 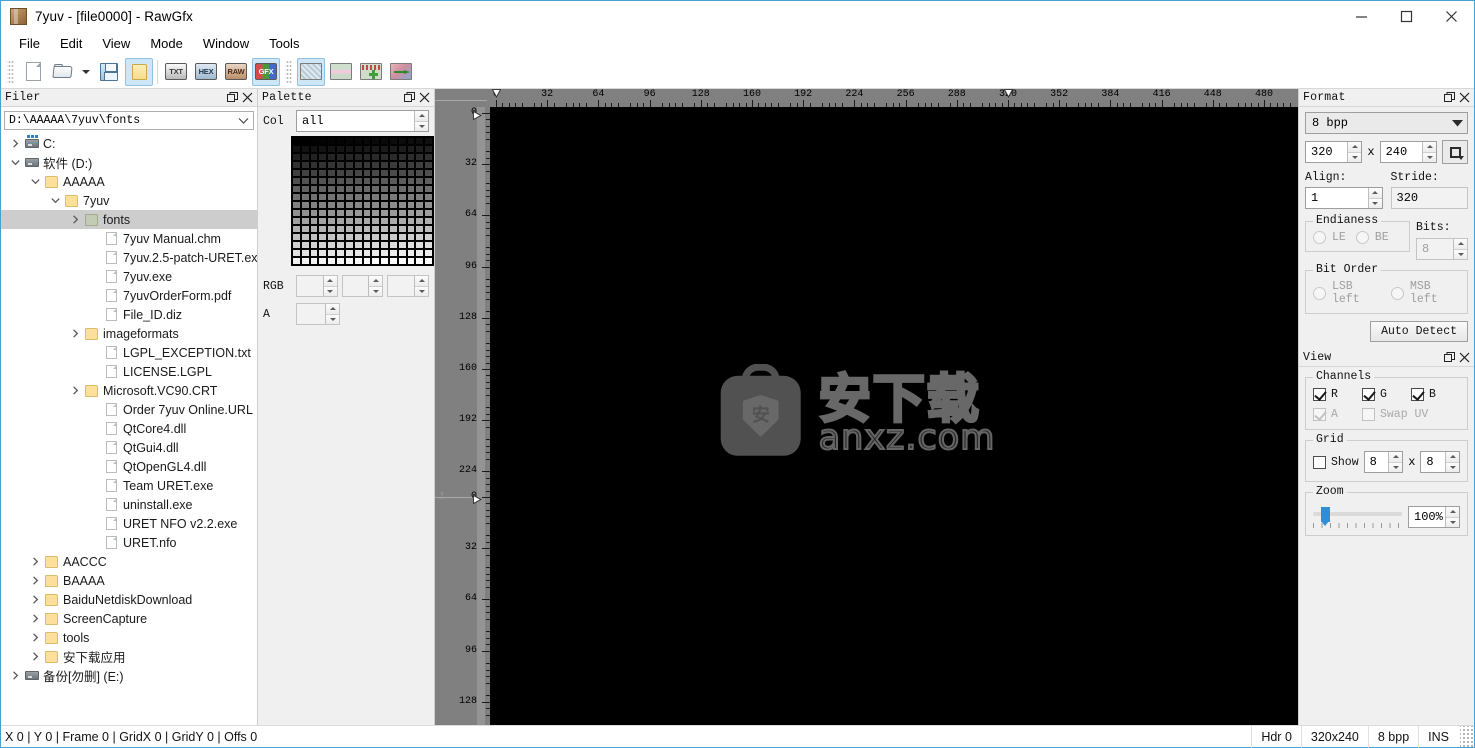 I want to click on mode-raw-button: RAW, so click(x=236, y=72).